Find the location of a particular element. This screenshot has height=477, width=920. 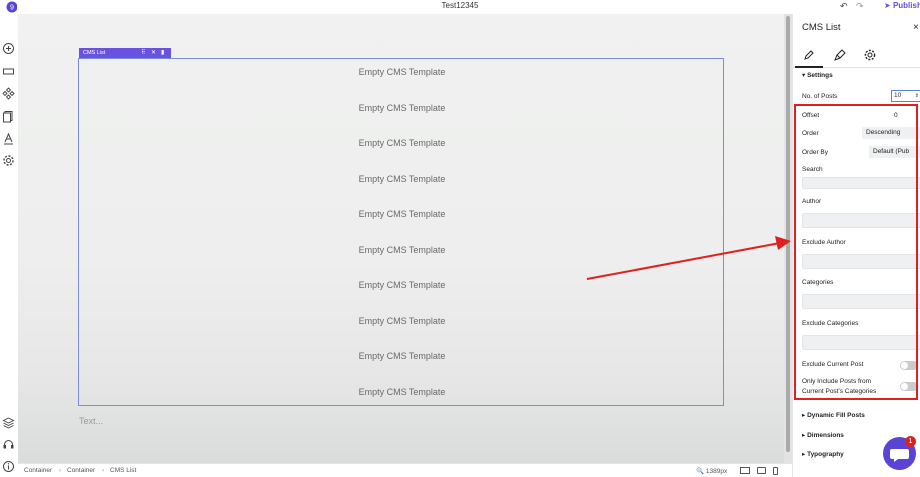

support-icon is located at coordinates (8, 444).